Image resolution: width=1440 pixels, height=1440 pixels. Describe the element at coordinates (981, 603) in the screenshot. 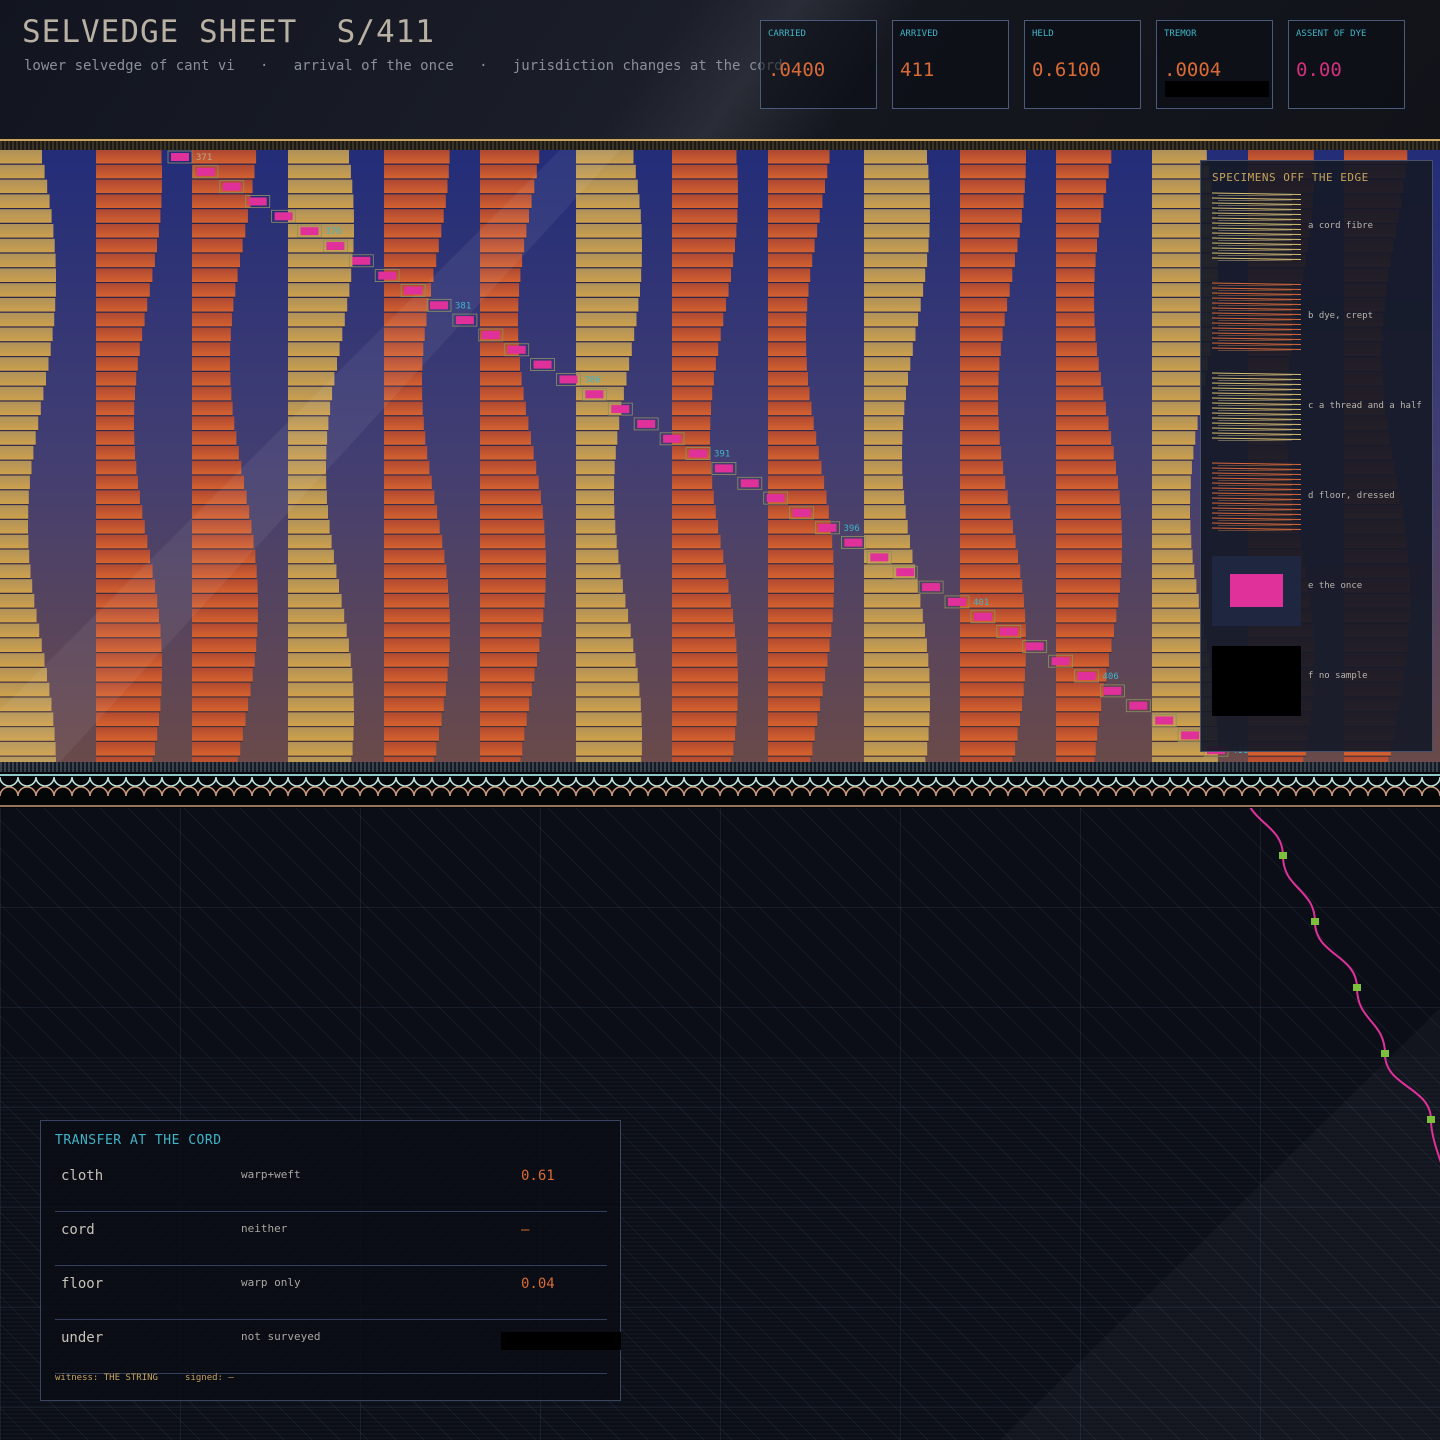

I see `marker-label: 401` at that location.